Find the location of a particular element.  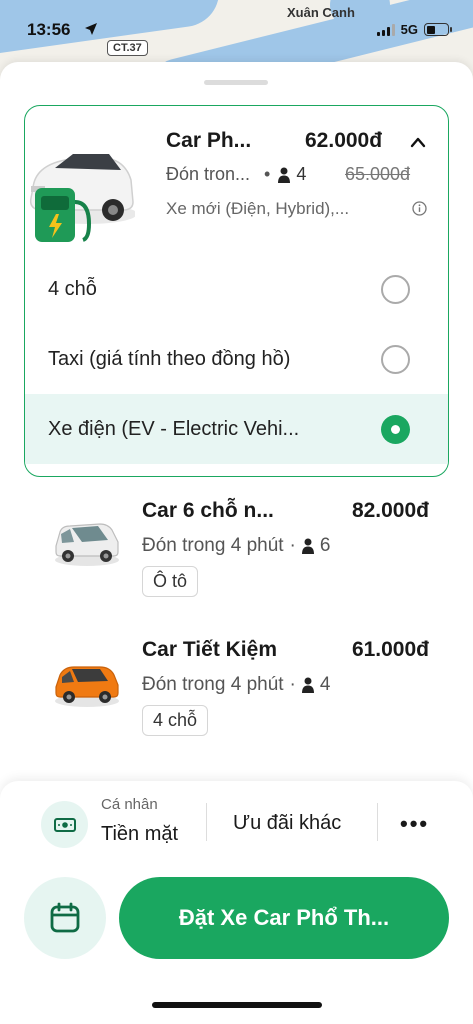

option-label: Taxi (giá tính theo đồng hồ) is located at coordinates (169, 358).